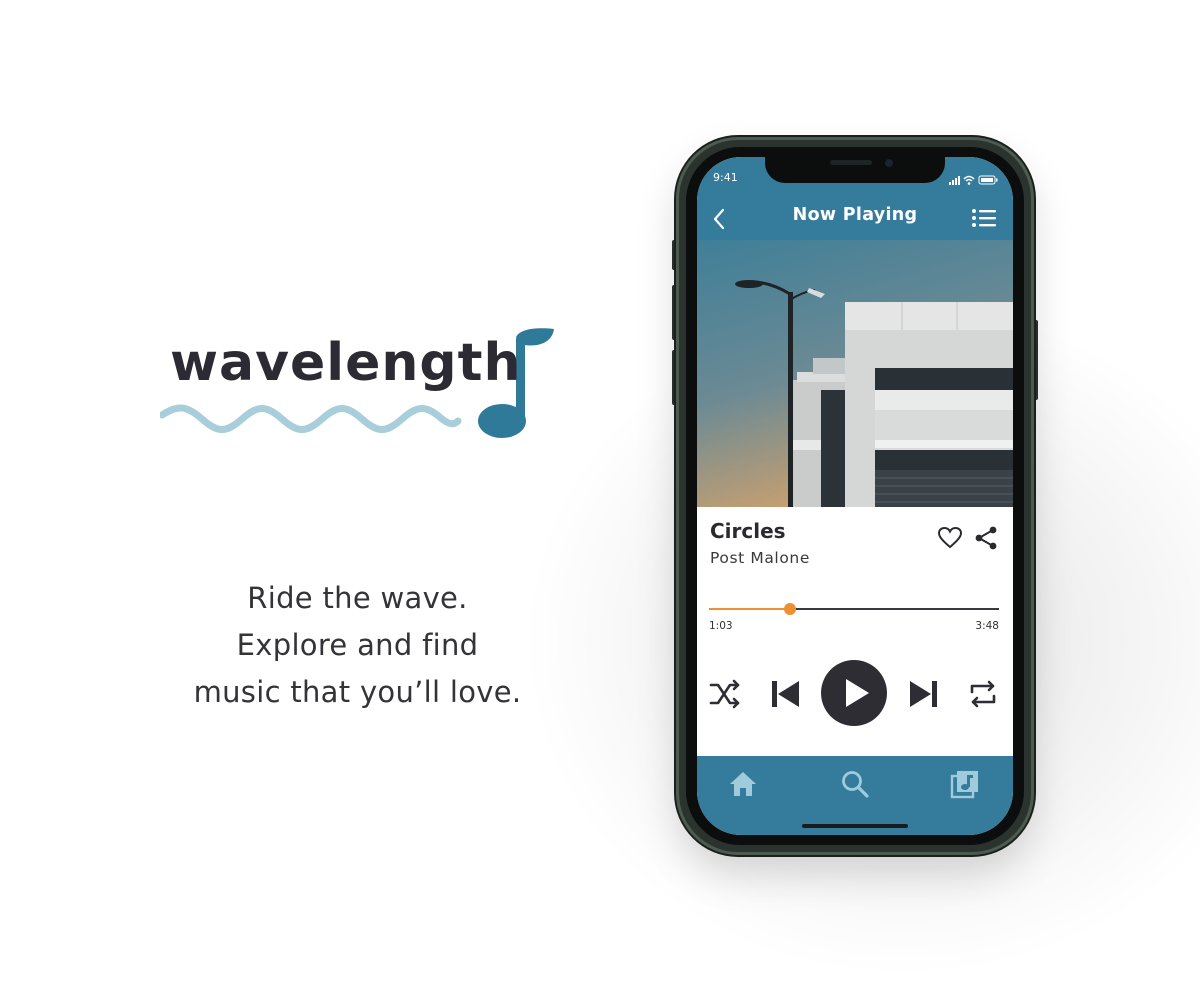 The image size is (1200, 994). I want to click on previous-button, so click(785, 696).